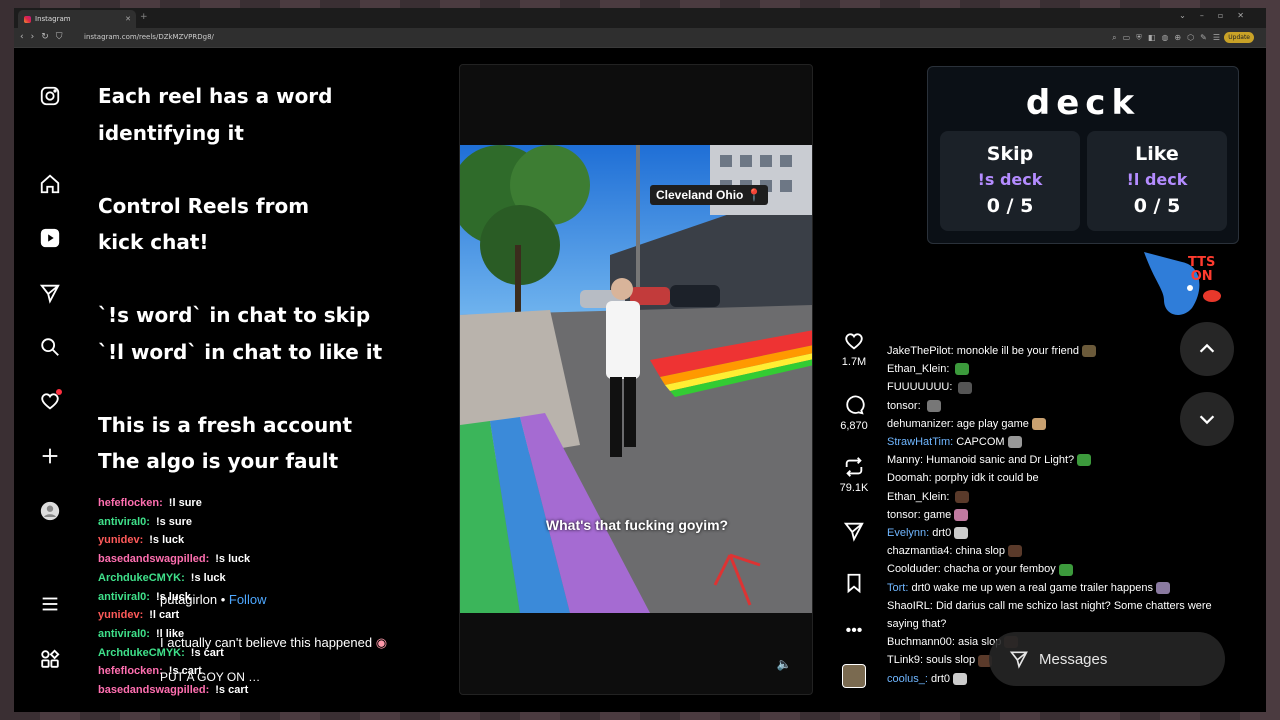 This screenshot has width=1280, height=720. I want to click on share-button, so click(854, 533).